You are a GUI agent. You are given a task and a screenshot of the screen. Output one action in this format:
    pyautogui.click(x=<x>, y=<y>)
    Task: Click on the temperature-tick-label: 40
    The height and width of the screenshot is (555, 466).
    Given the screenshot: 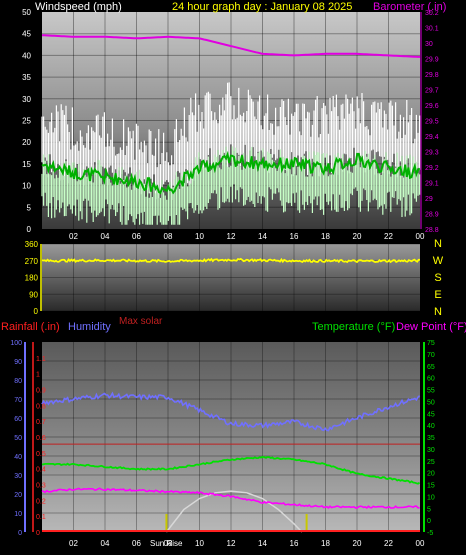 What is the action you would take?
    pyautogui.click(x=431, y=426)
    